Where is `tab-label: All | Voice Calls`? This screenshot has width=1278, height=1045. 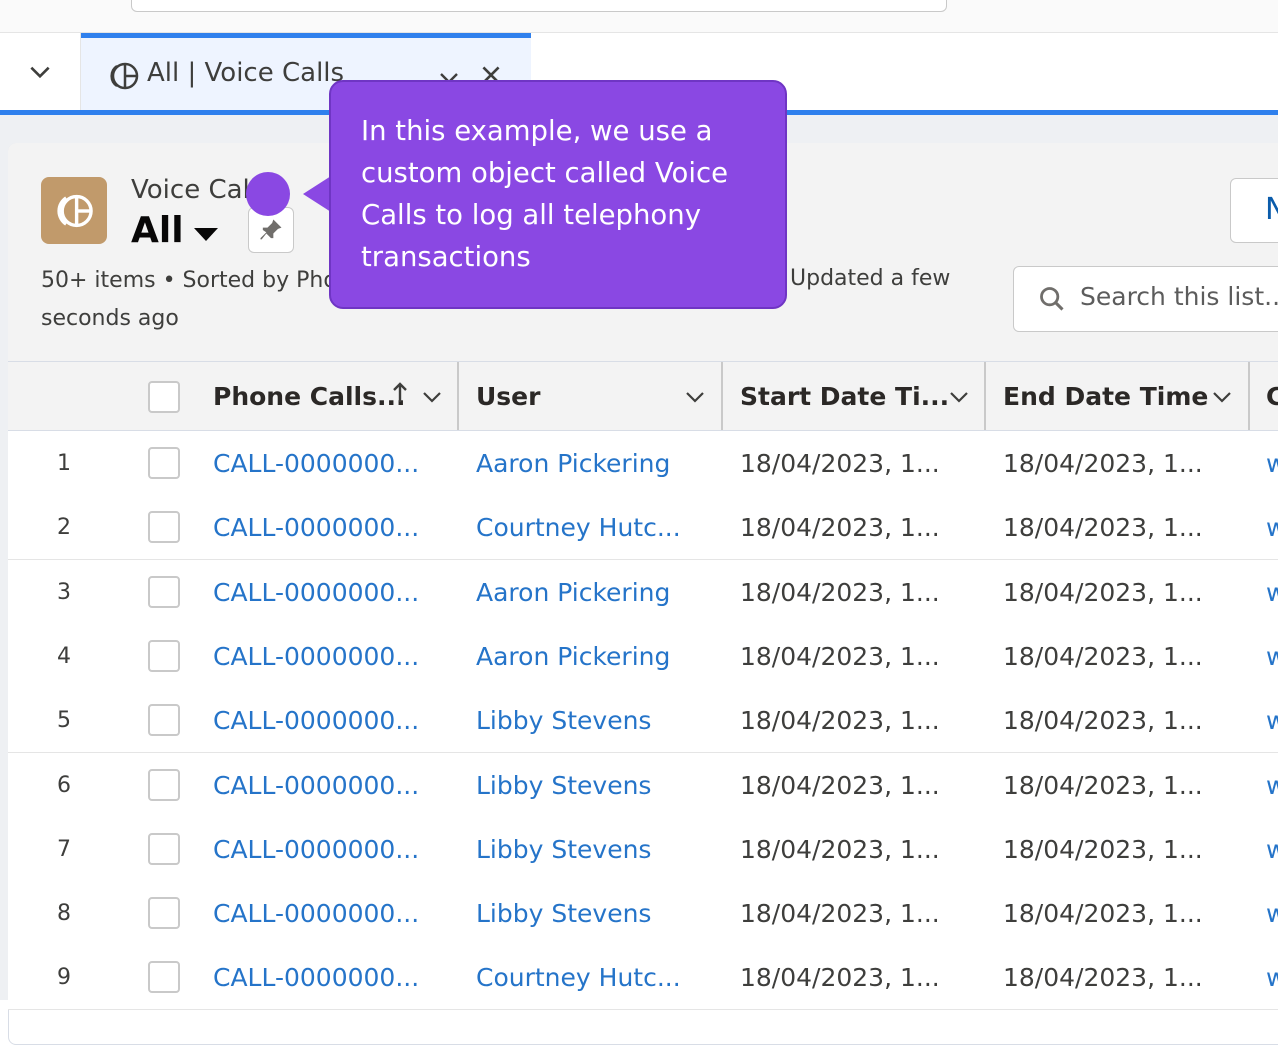
tab-label: All | Voice Calls is located at coordinates (246, 73).